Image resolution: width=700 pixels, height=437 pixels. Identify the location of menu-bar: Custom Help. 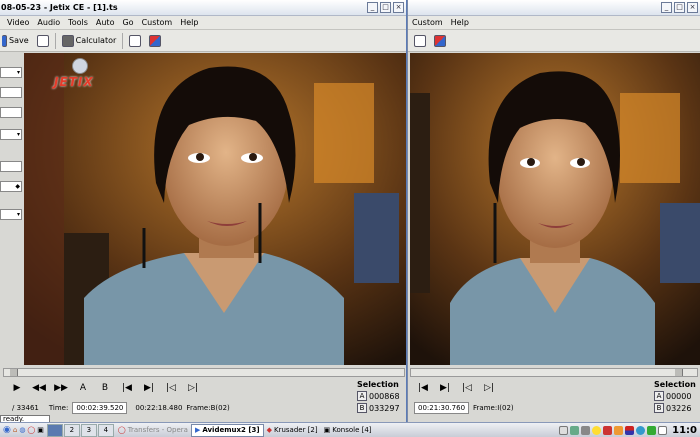
(554, 23).